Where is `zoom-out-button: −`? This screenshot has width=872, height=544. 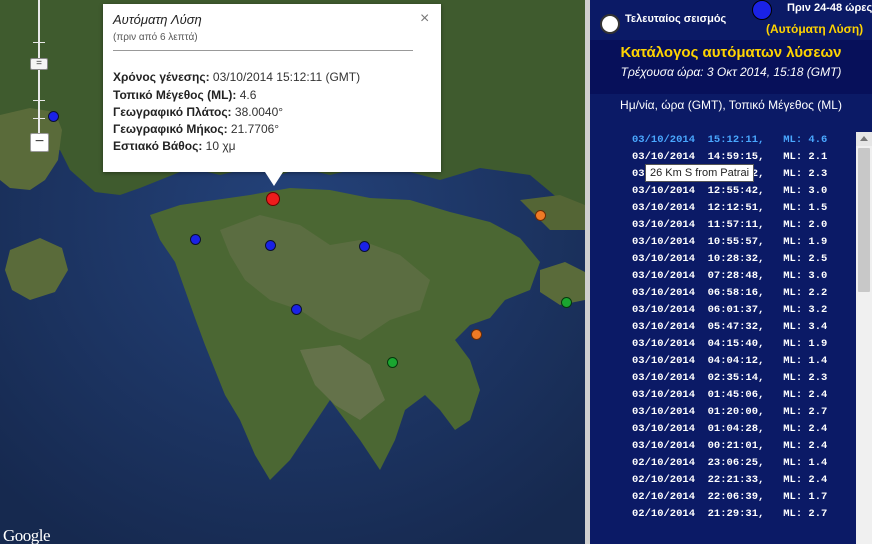
zoom-out-button: − is located at coordinates (39, 142).